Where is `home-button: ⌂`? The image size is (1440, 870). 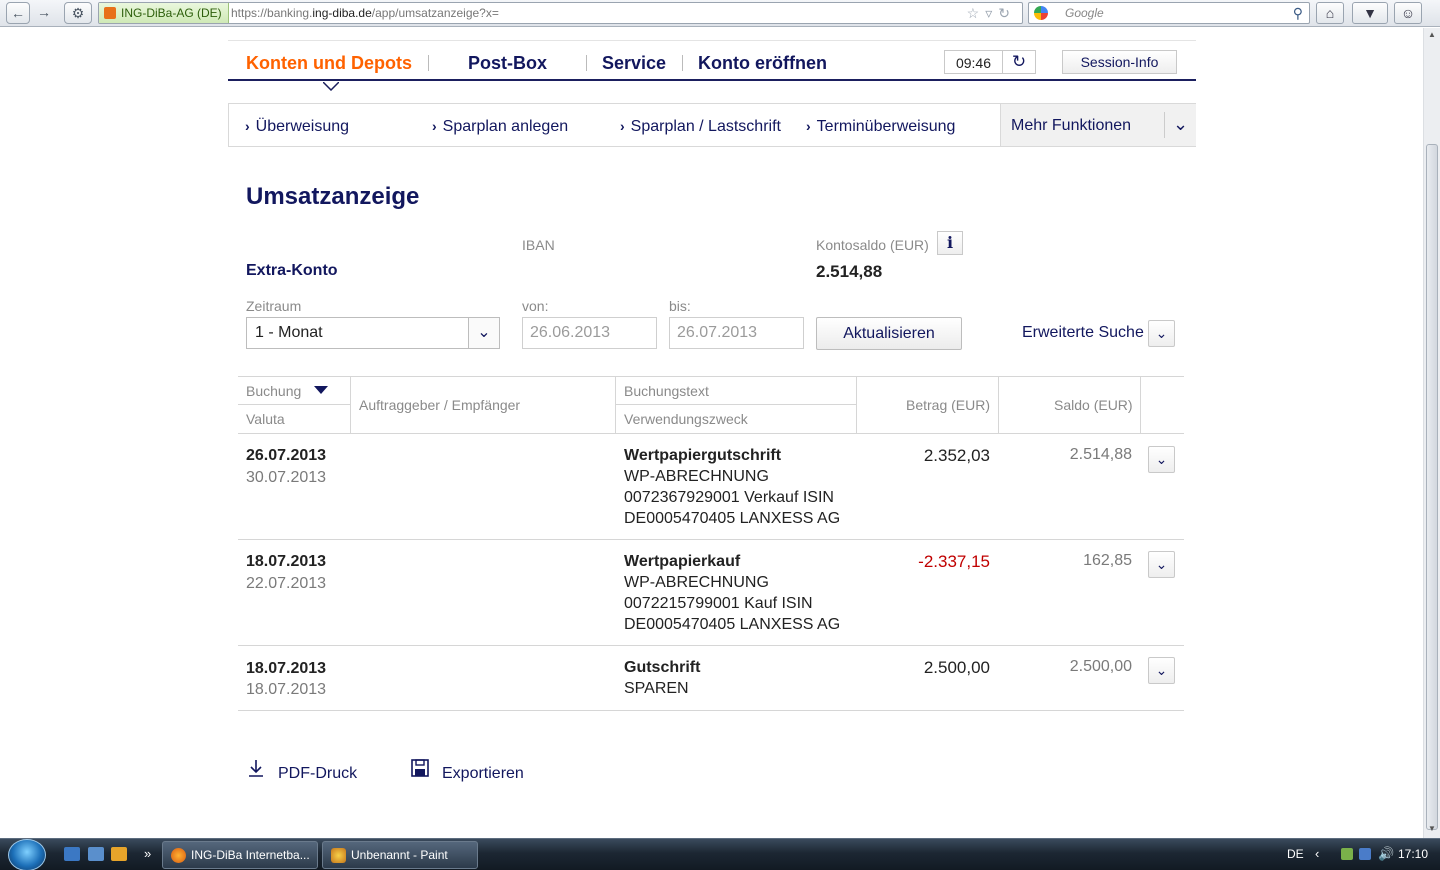 home-button: ⌂ is located at coordinates (1330, 13).